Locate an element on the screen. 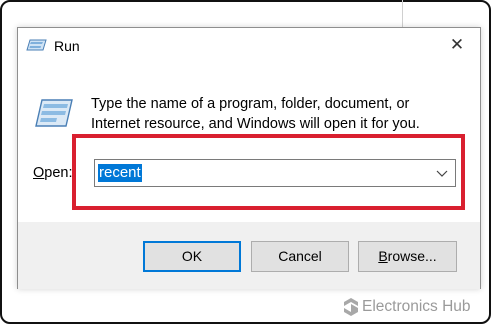 The height and width of the screenshot is (324, 491). open-label-accel: O is located at coordinates (39, 173).